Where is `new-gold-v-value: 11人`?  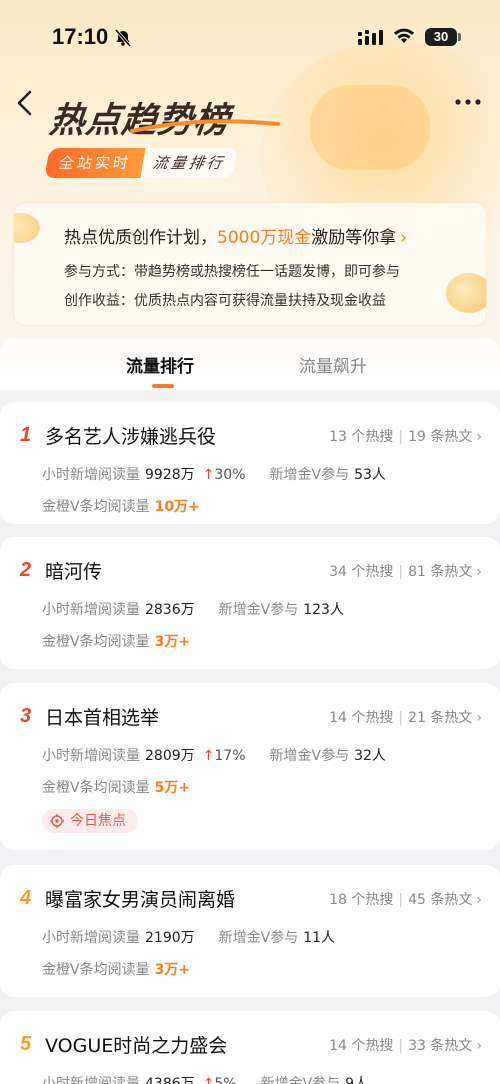 new-gold-v-value: 11人 is located at coordinates (319, 938).